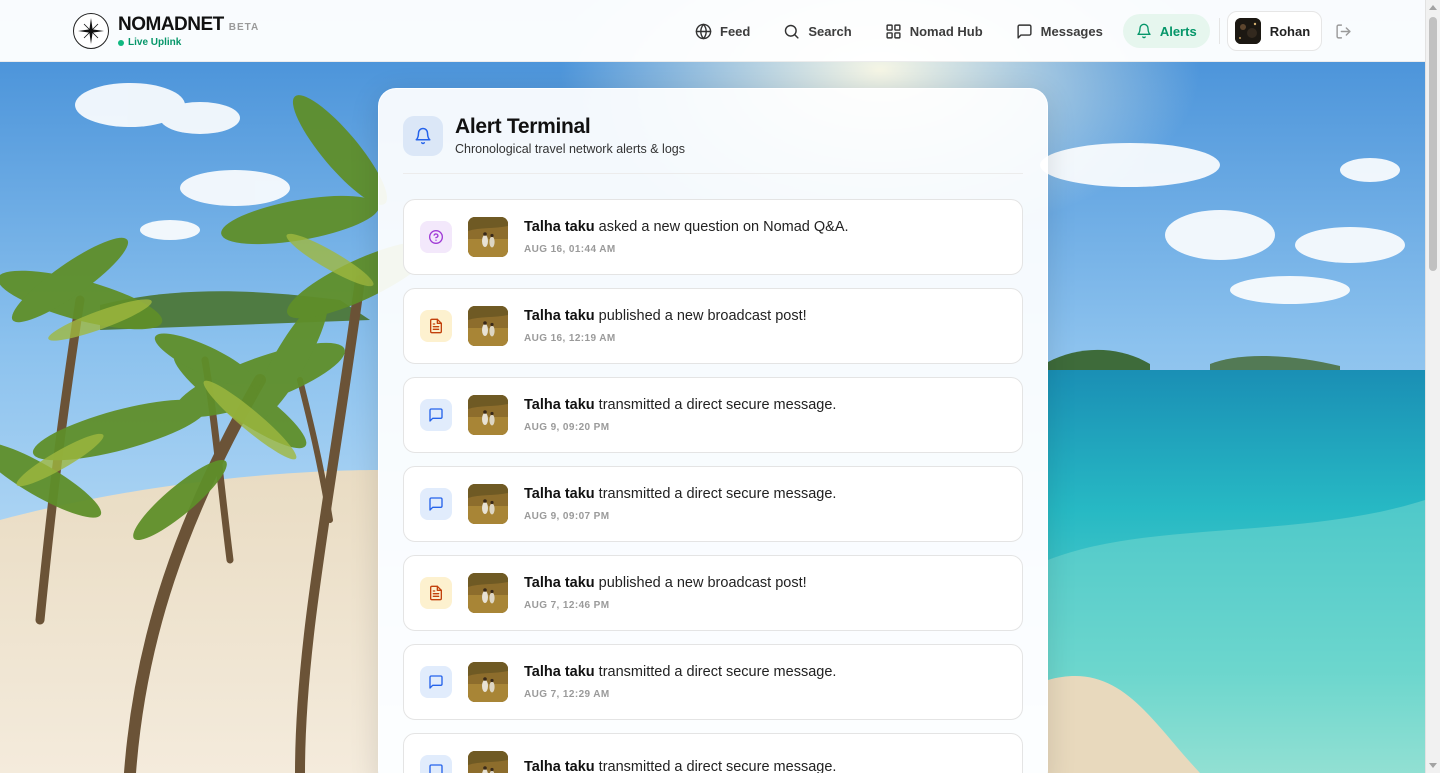  I want to click on nav-divider, so click(1219, 31).